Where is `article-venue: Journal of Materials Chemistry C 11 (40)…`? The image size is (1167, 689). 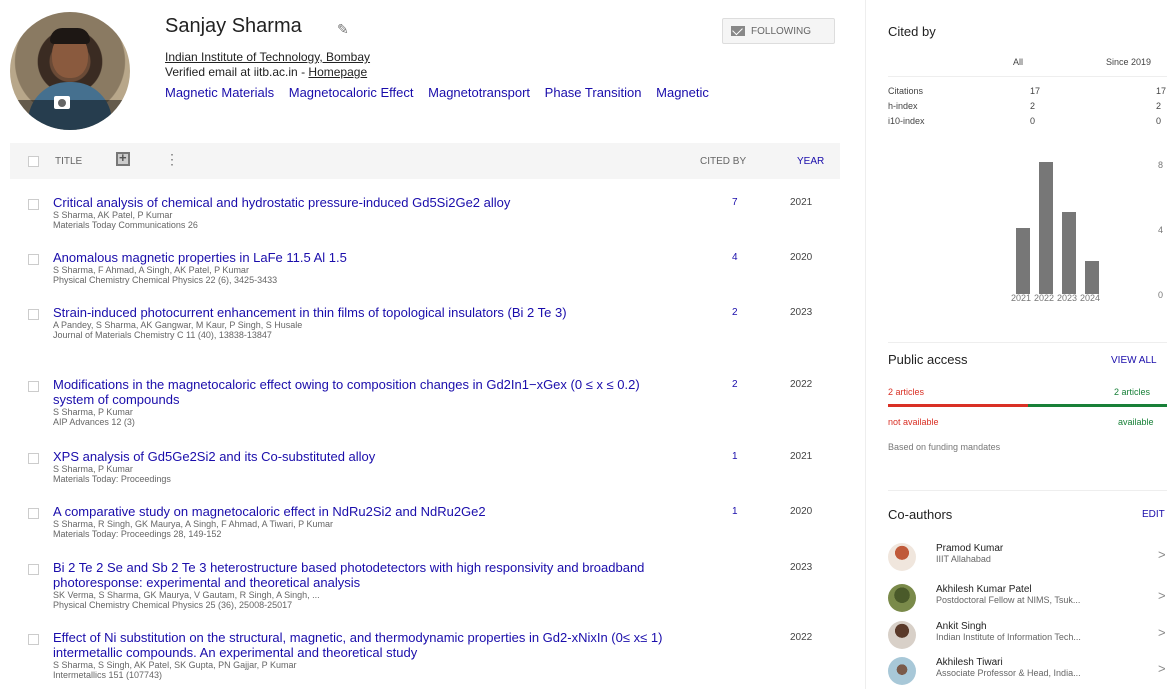 article-venue: Journal of Materials Chemistry C 11 (40)… is located at coordinates (162, 335).